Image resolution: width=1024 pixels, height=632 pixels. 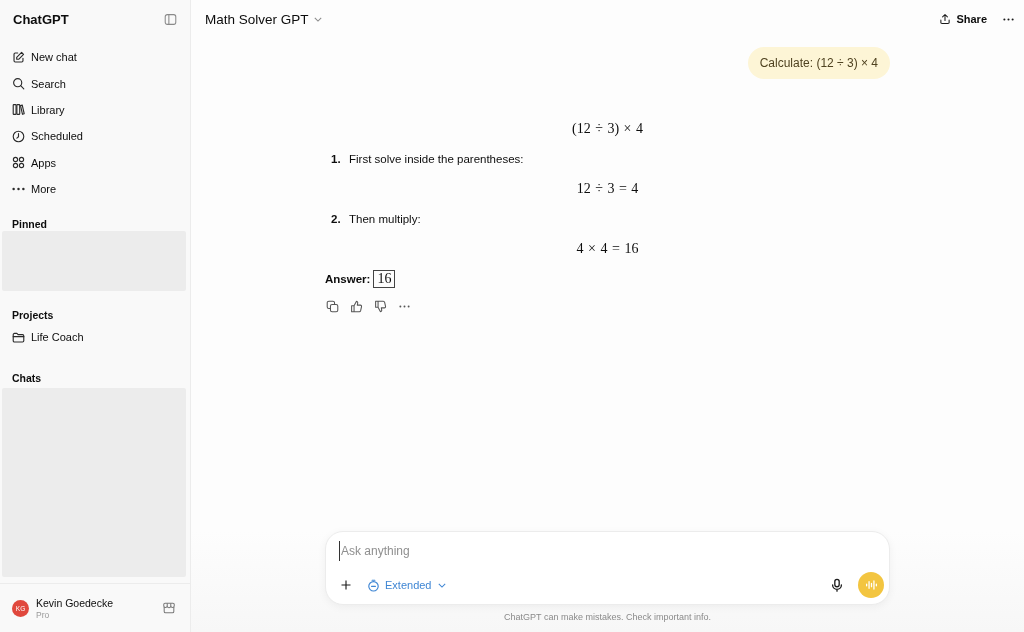 What do you see at coordinates (95, 337) in the screenshot?
I see `project-item: Life Coach` at bounding box center [95, 337].